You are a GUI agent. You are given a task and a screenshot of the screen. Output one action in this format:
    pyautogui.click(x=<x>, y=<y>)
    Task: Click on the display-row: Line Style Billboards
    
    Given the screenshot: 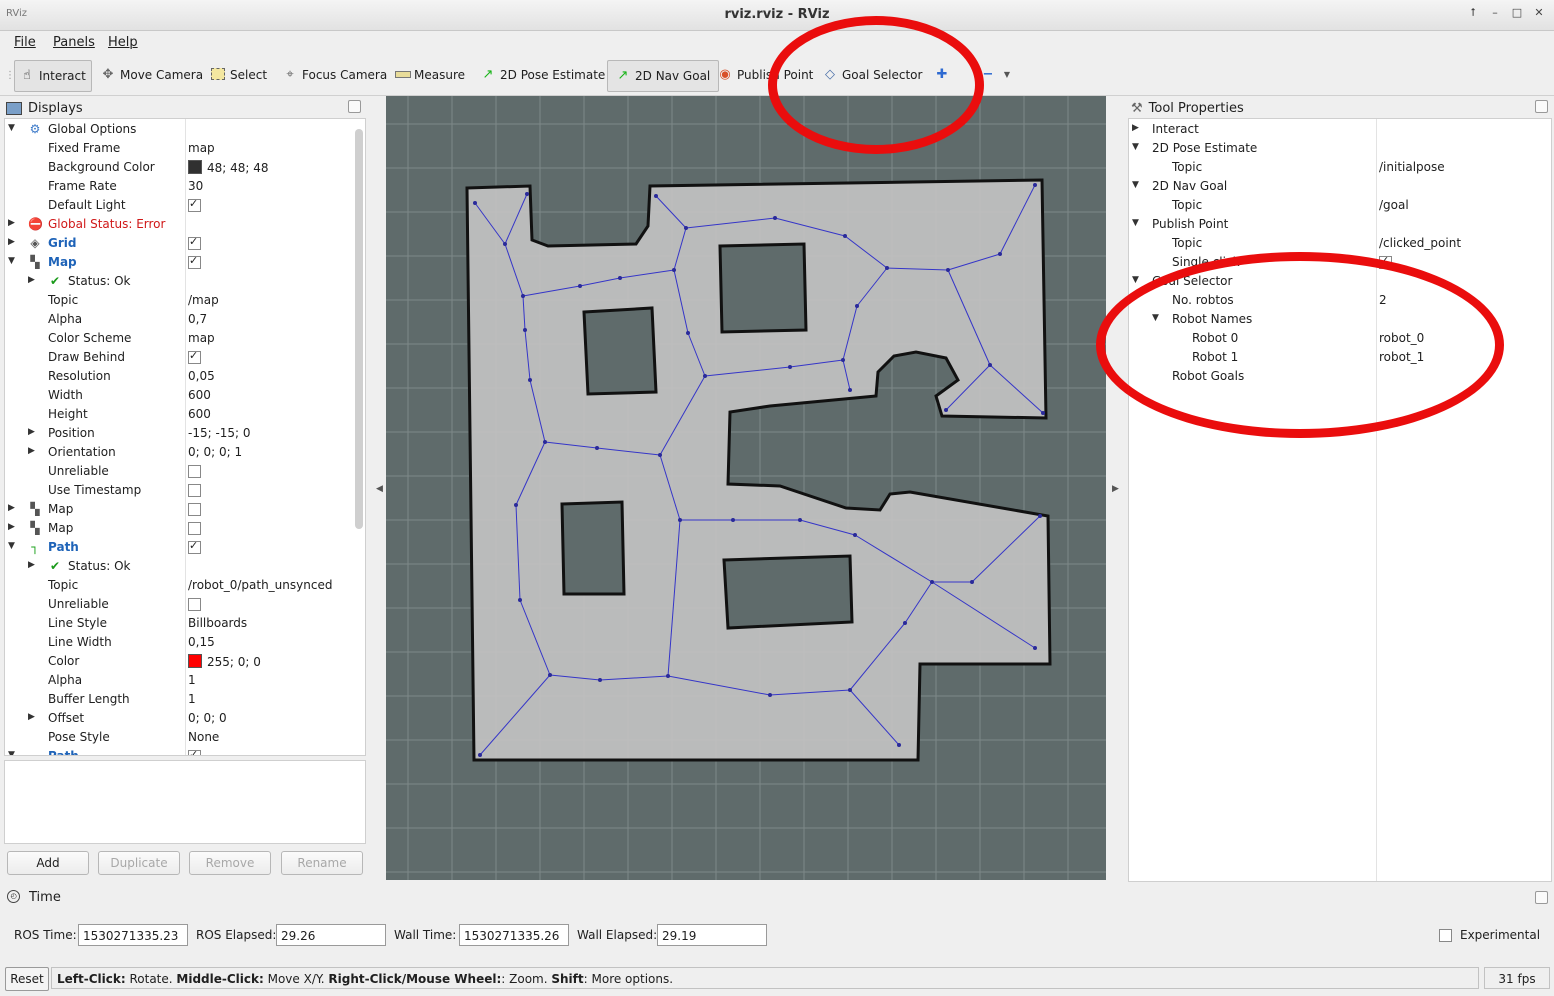 What is the action you would take?
    pyautogui.click(x=185, y=623)
    